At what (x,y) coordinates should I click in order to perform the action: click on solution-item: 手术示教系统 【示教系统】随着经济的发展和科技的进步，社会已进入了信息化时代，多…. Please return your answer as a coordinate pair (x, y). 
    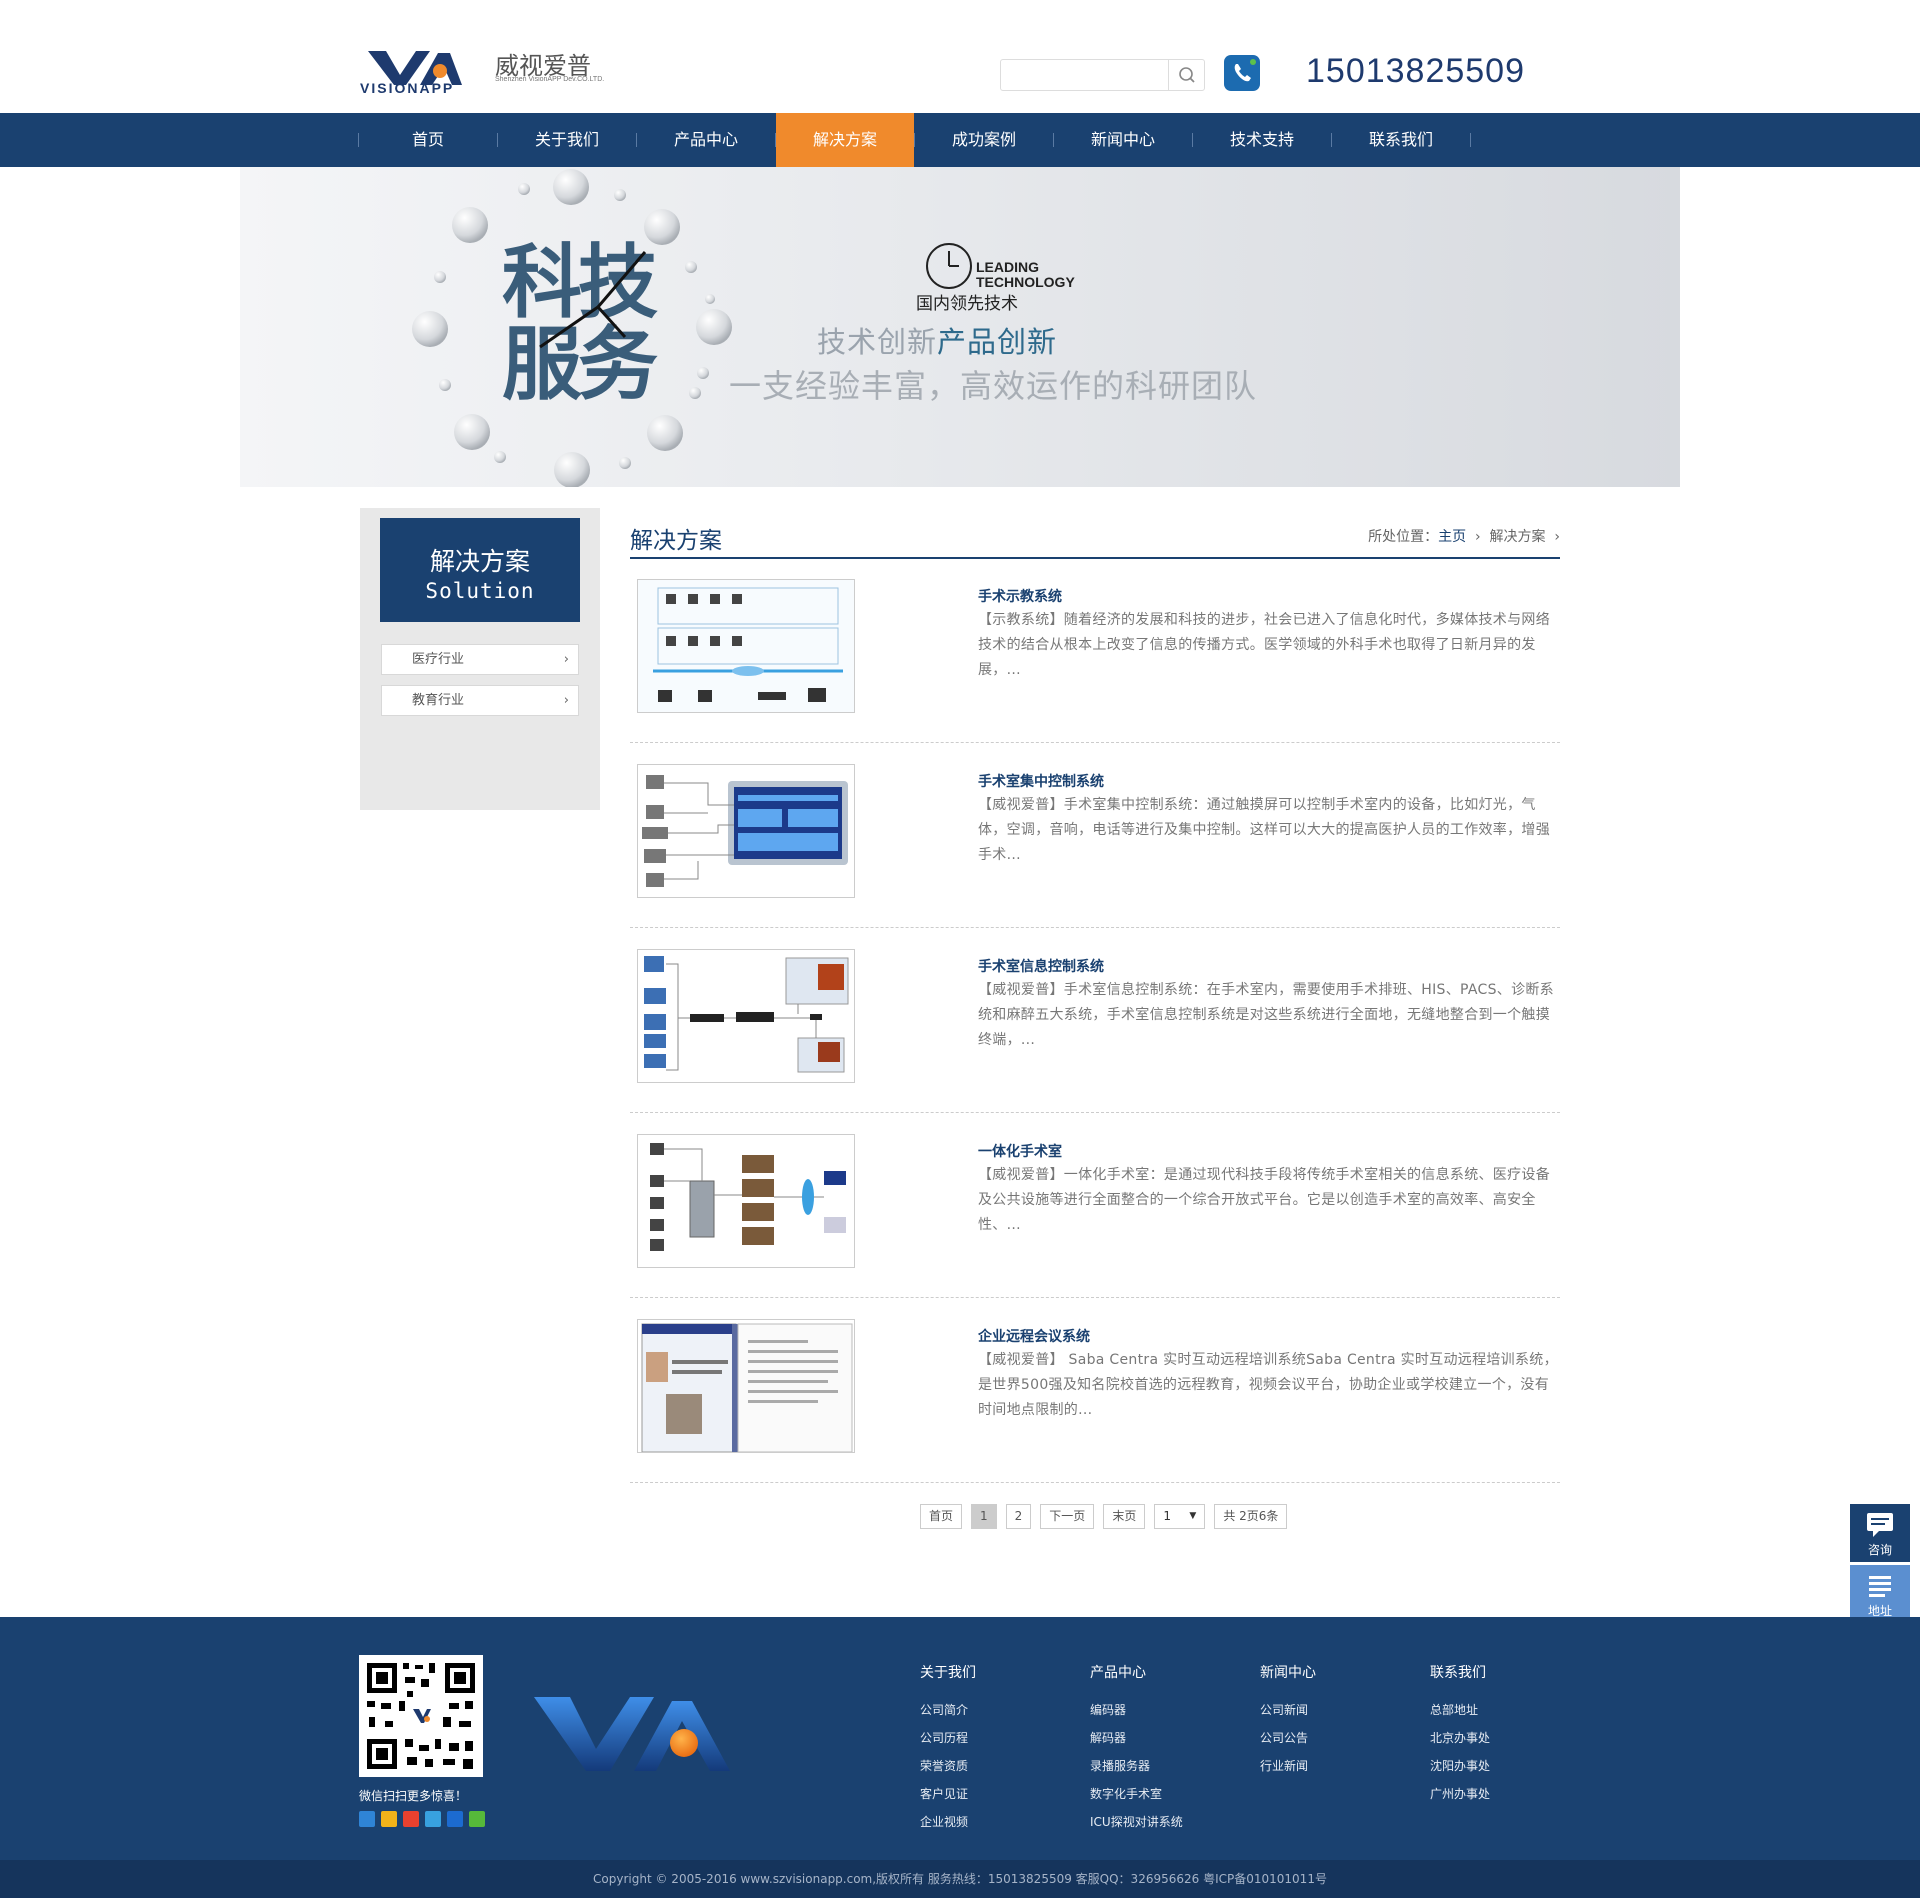
    Looking at the image, I should click on (1095, 650).